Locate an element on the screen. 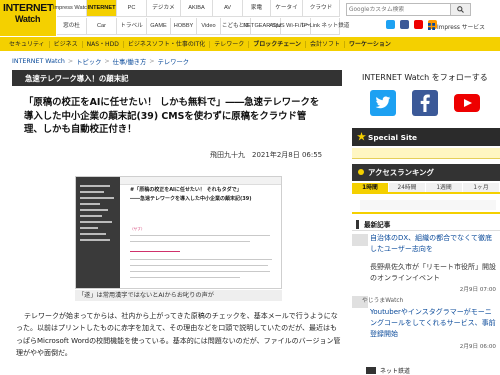 The image size is (500, 375). net-railway-heading: ネット鉄道 is located at coordinates (426, 370).